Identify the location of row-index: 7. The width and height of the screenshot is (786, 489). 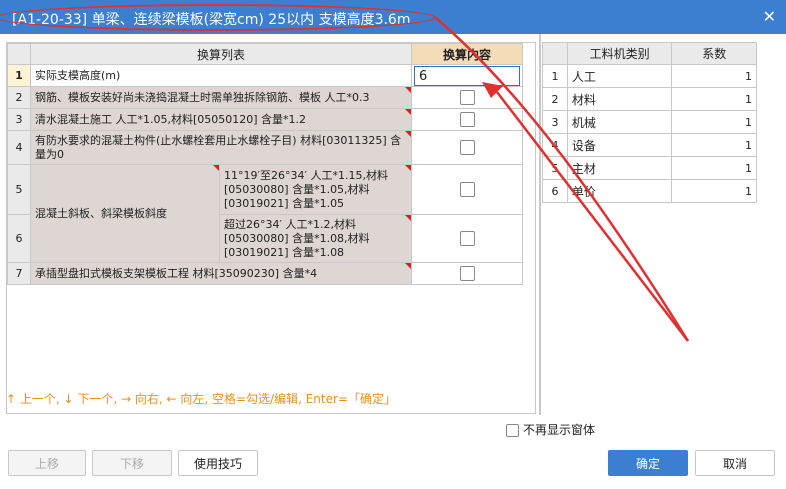
(19, 273).